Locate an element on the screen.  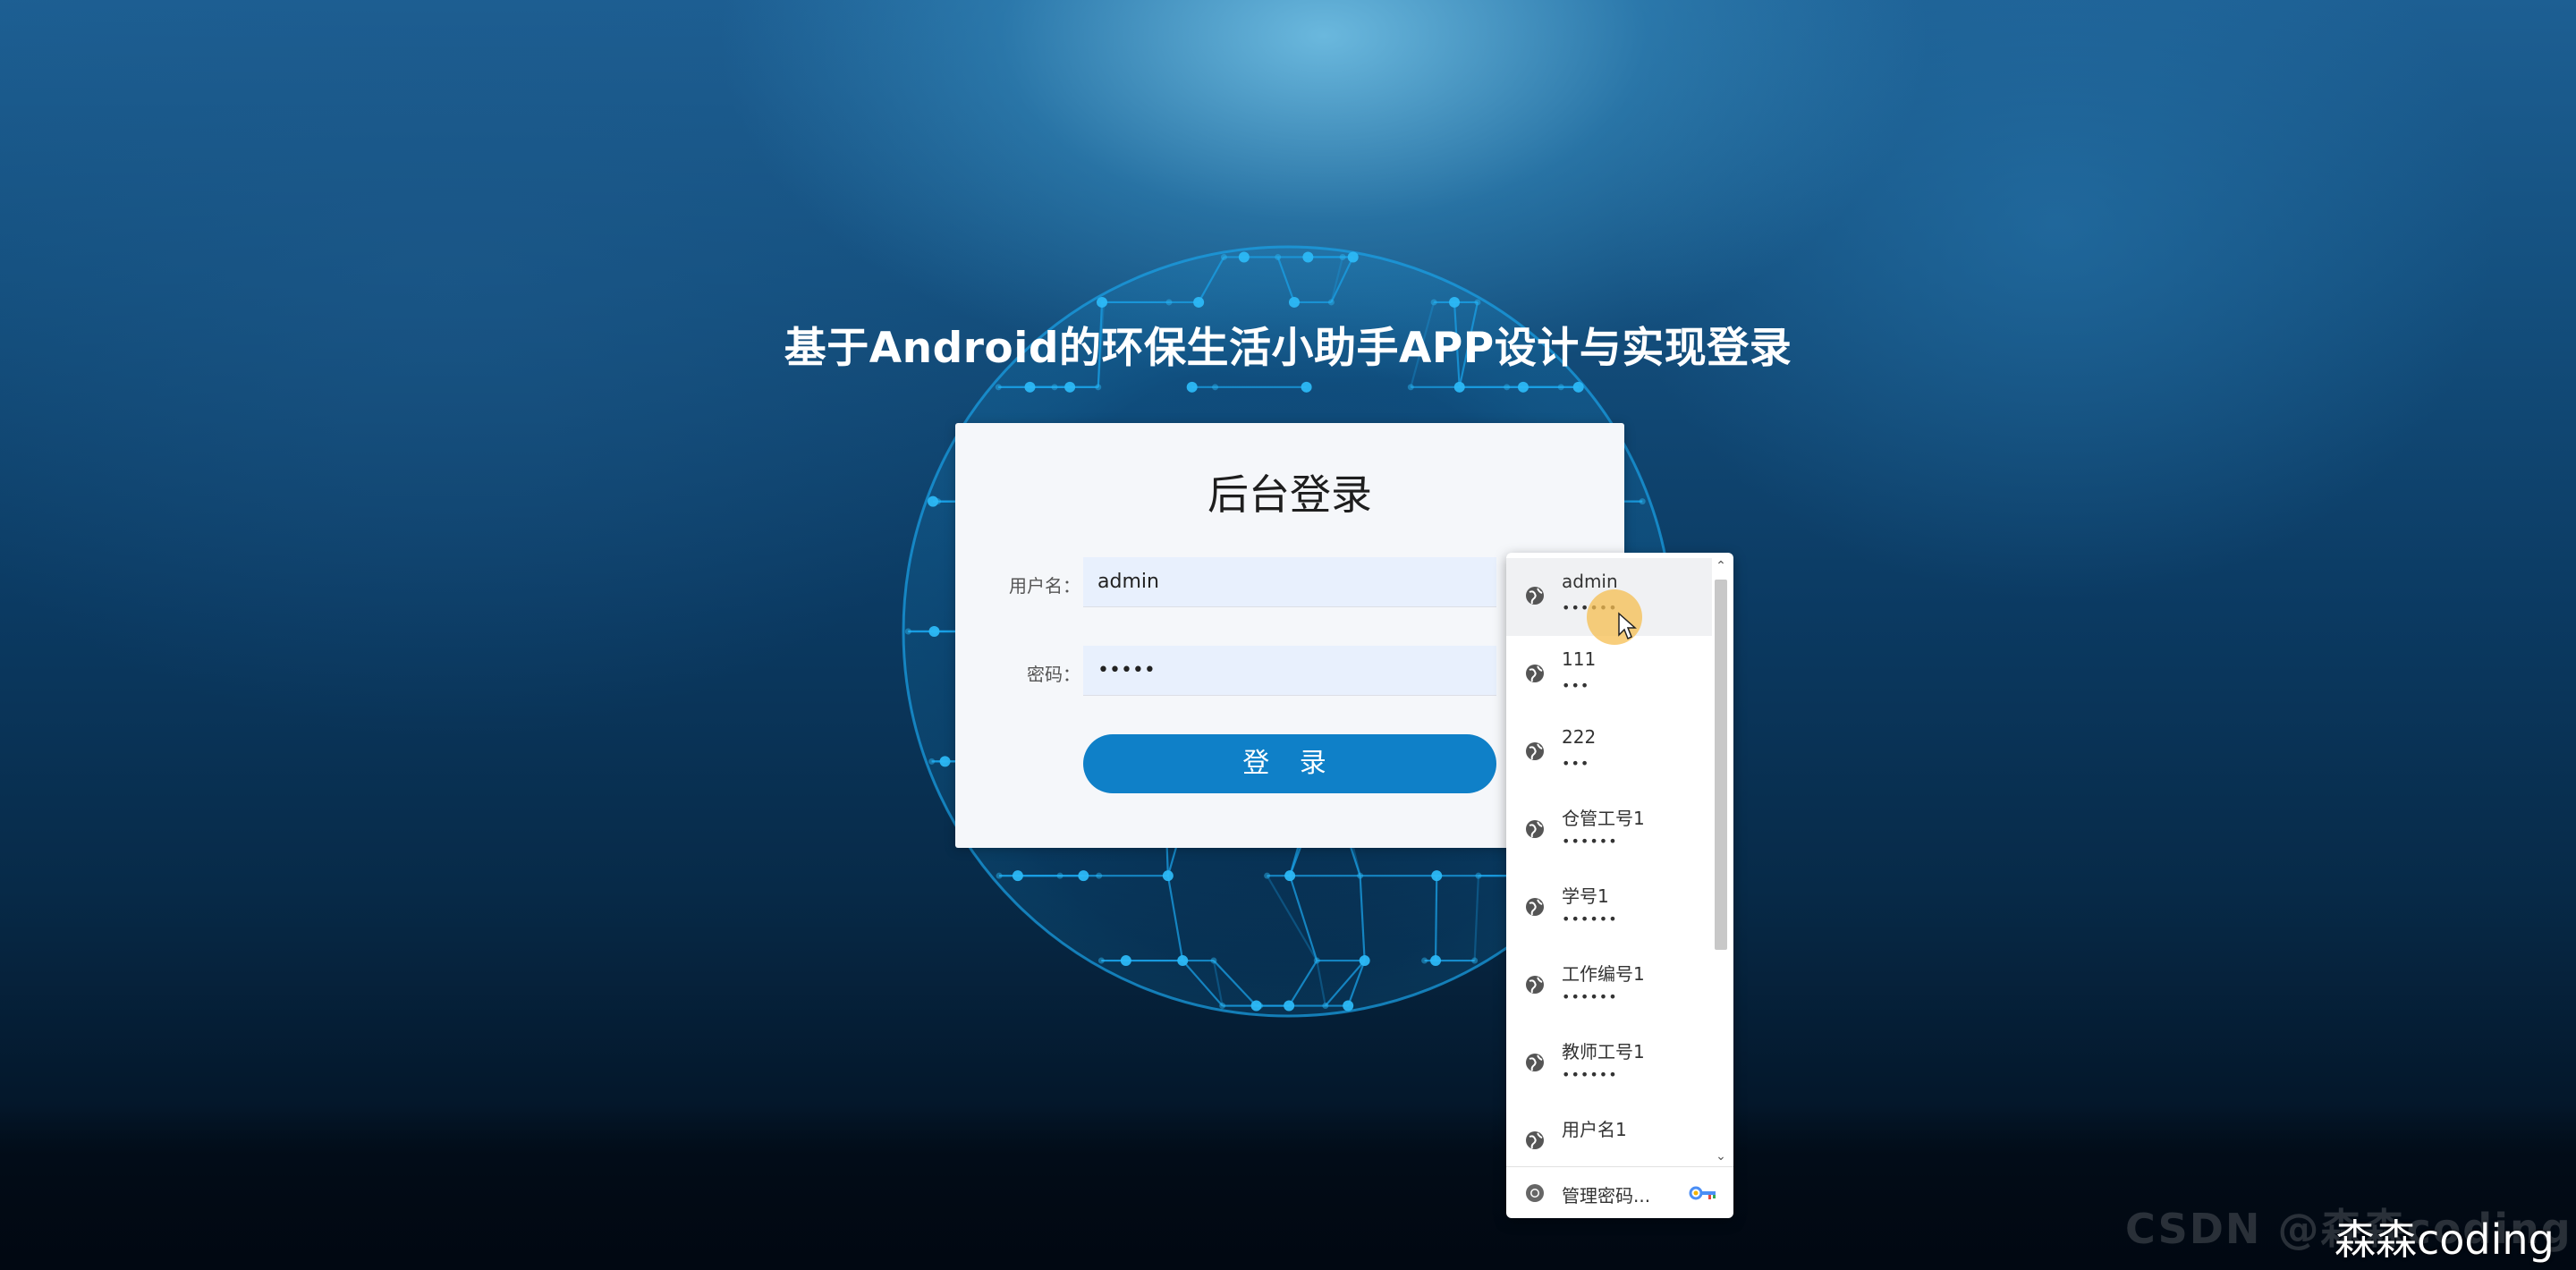
credential-item: 仓管工号1 •••••• is located at coordinates (1609, 830).